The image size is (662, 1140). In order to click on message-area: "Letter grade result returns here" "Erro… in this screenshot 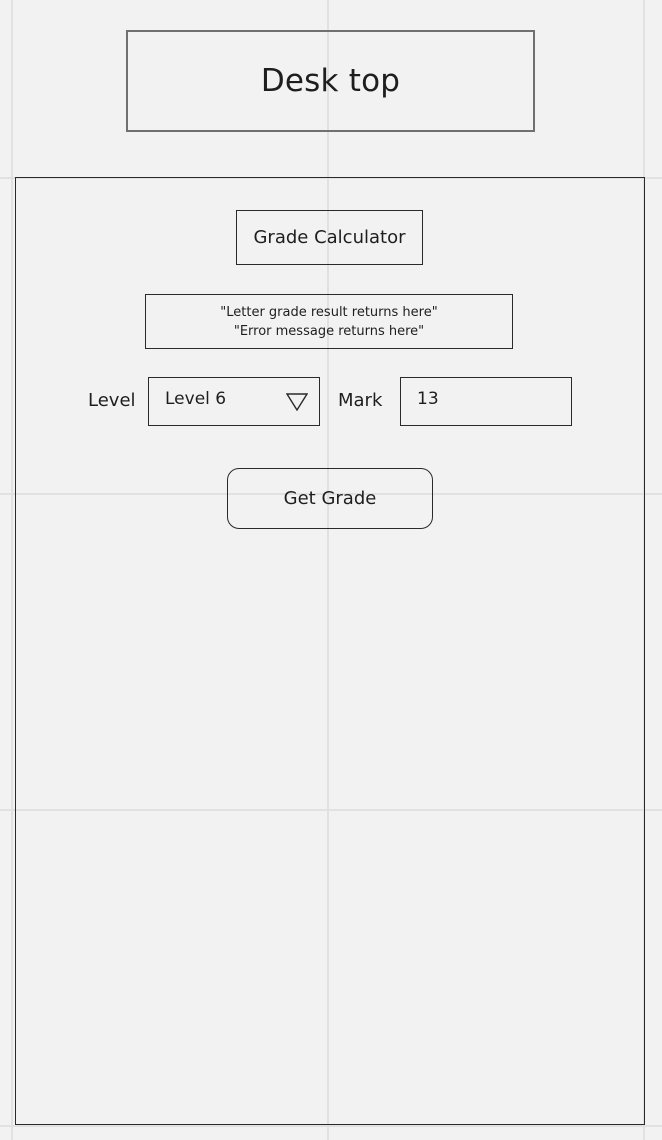, I will do `click(329, 321)`.